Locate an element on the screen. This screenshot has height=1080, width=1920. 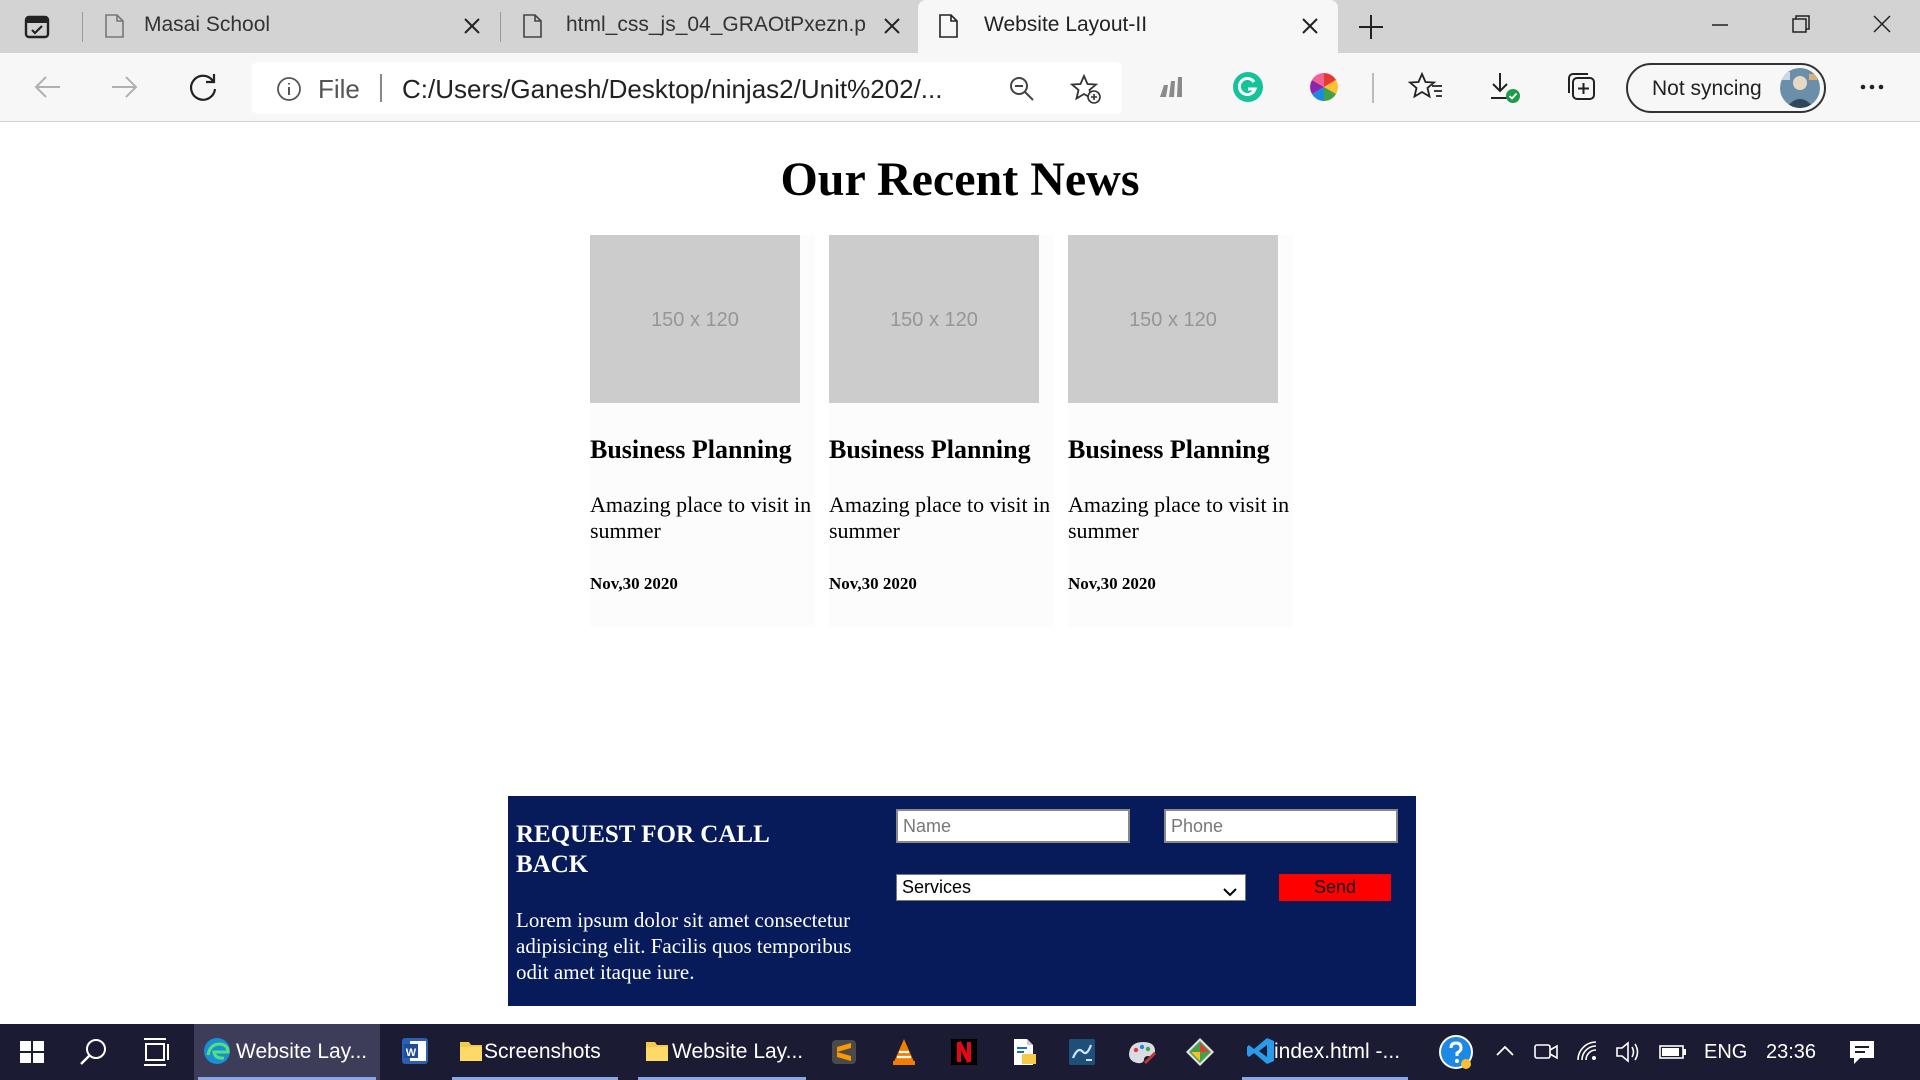
chevron-down-icon is located at coordinates (1230, 889).